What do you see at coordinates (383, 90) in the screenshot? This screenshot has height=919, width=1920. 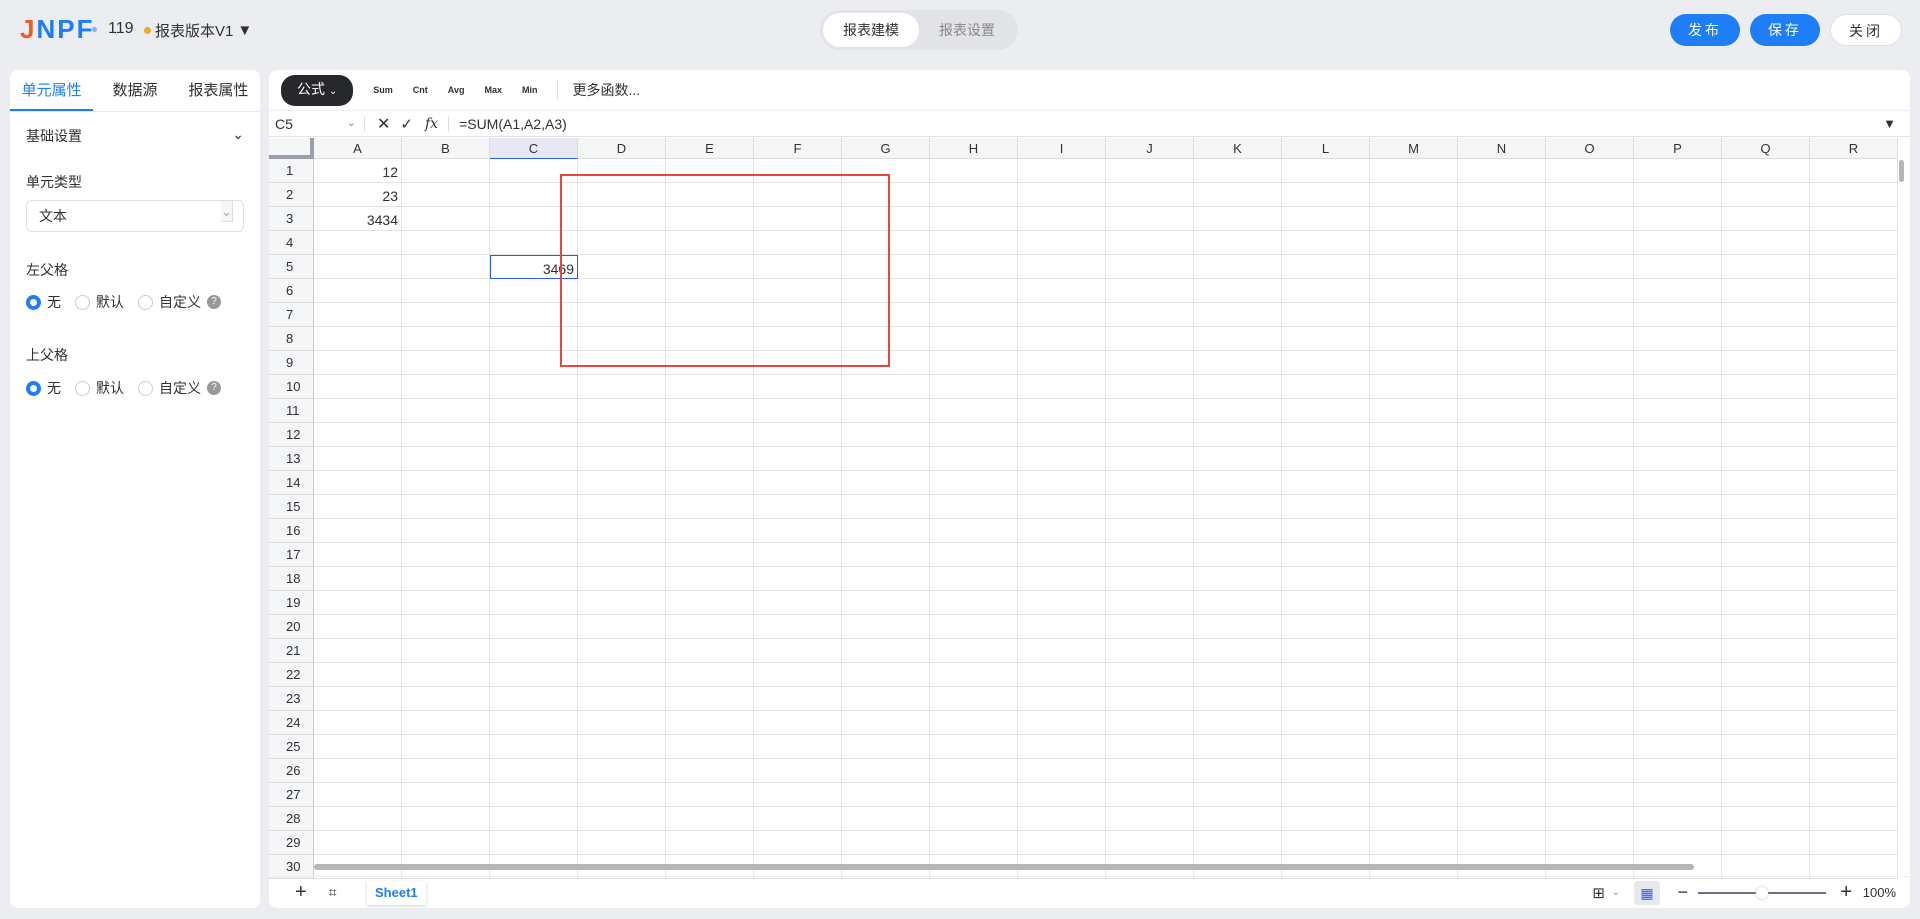 I see `sum-button: Sum` at bounding box center [383, 90].